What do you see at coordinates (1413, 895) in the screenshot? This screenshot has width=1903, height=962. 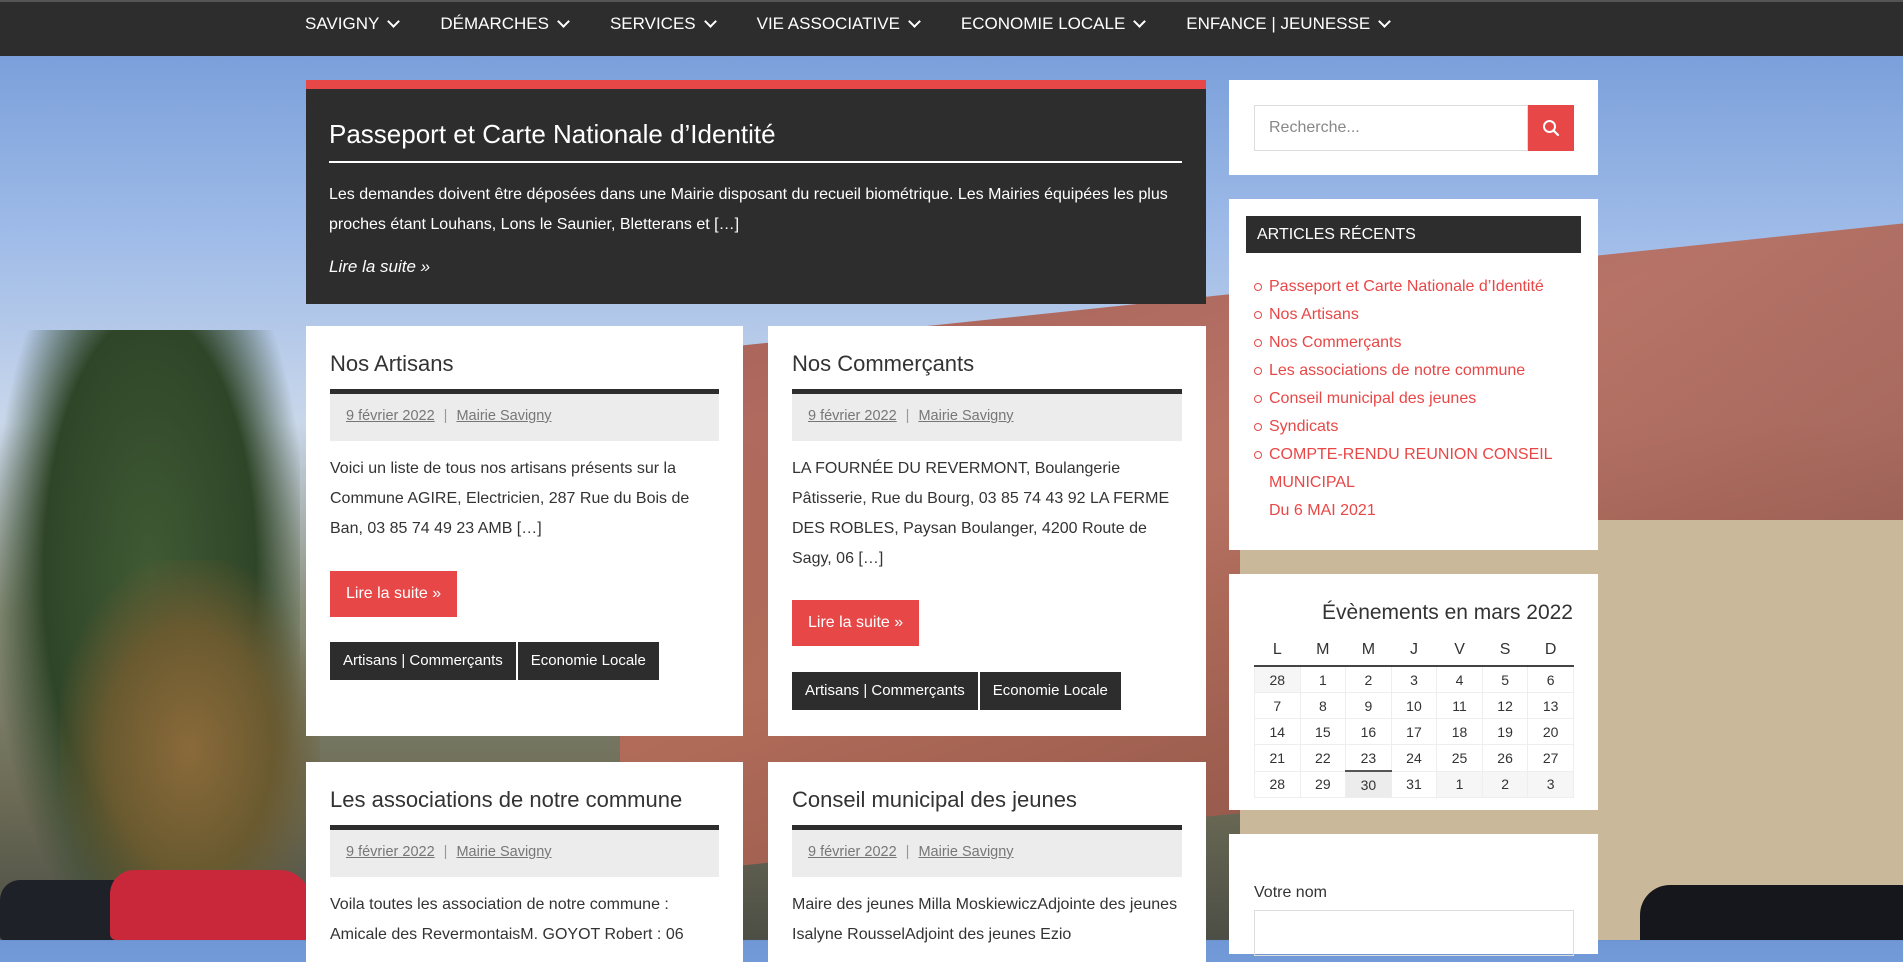 I see `contact-form-widget: Votre nom` at bounding box center [1413, 895].